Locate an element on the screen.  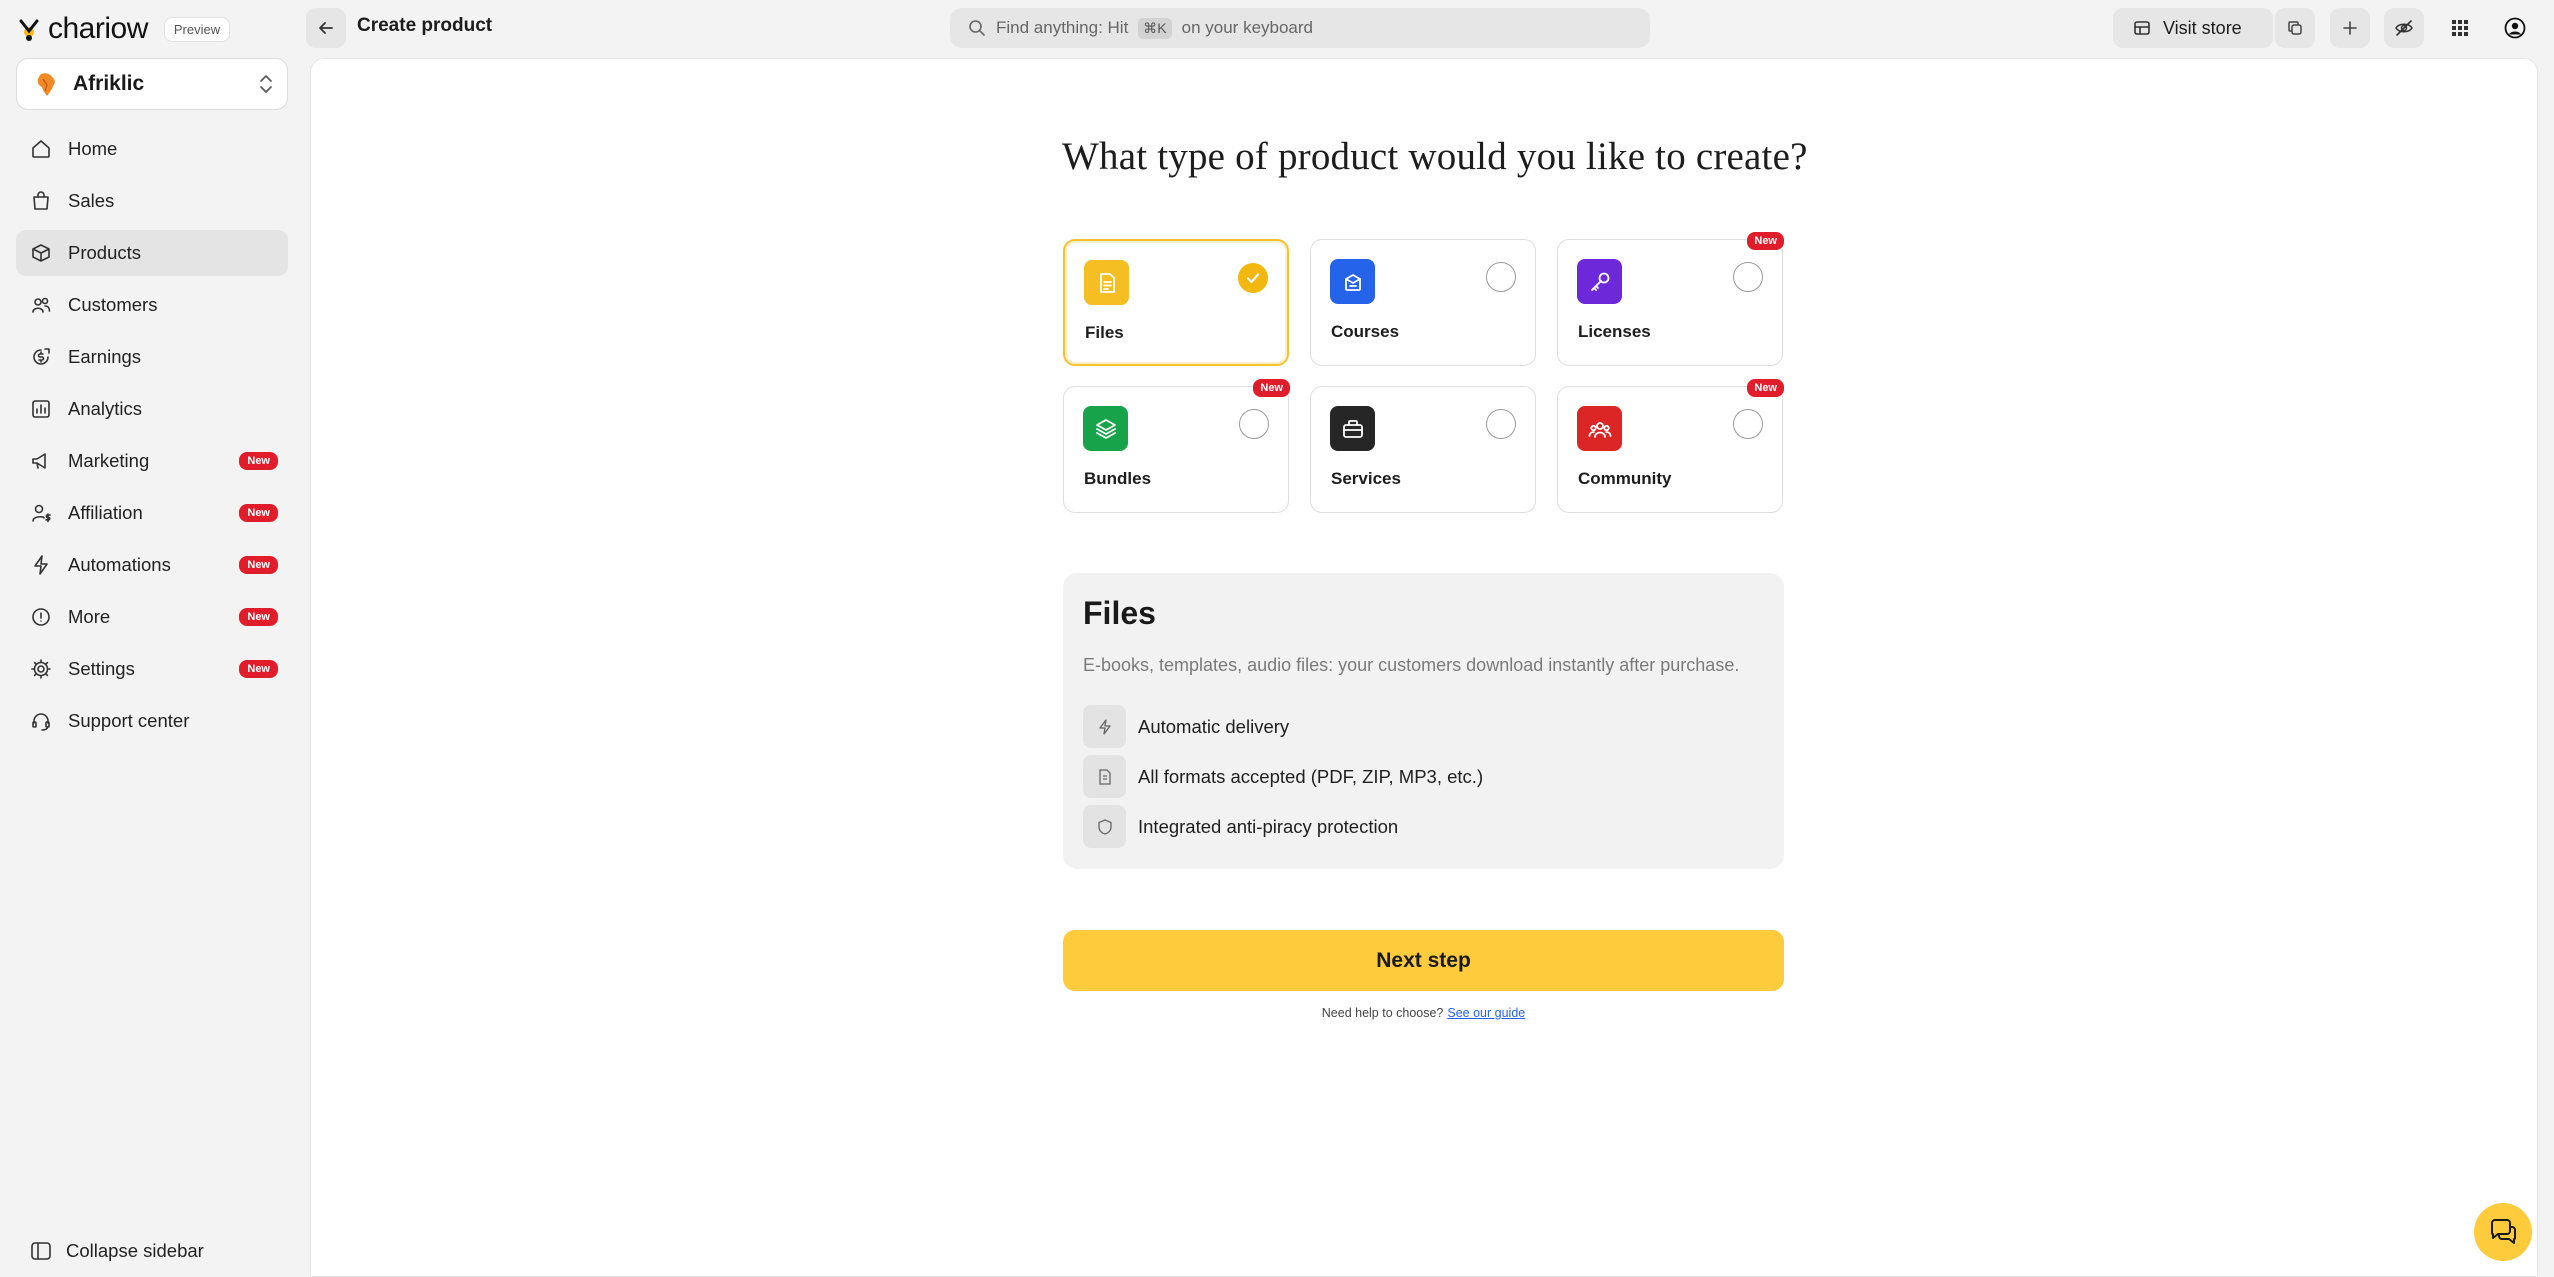
sidebar-item-analytics: Analytics is located at coordinates (152, 409).